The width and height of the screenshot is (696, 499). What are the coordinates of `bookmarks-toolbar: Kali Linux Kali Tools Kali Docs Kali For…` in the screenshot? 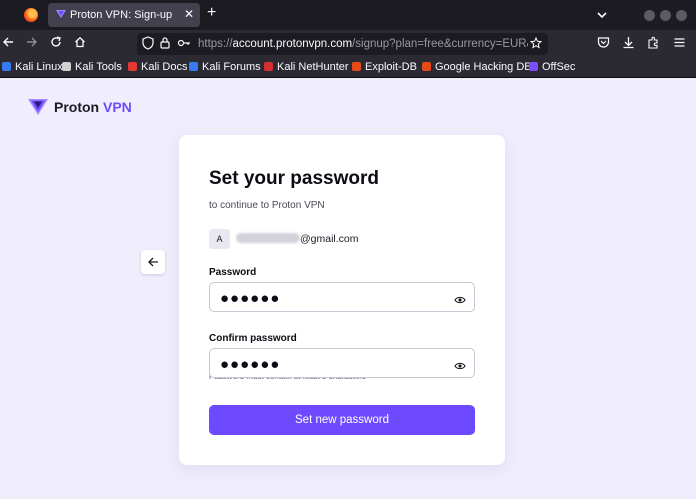 It's located at (348, 68).